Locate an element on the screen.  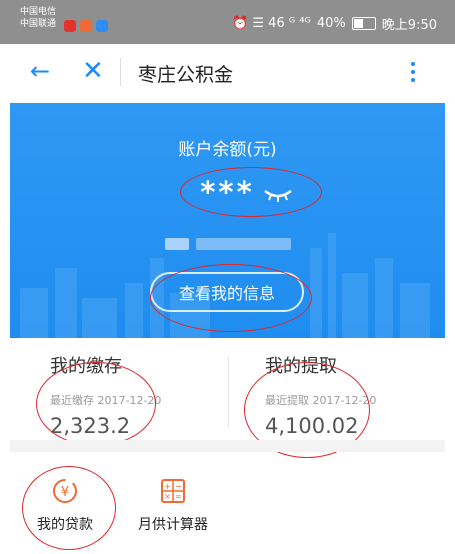
carrier-info: 中国电信 中国联通 is located at coordinates (38, 18).